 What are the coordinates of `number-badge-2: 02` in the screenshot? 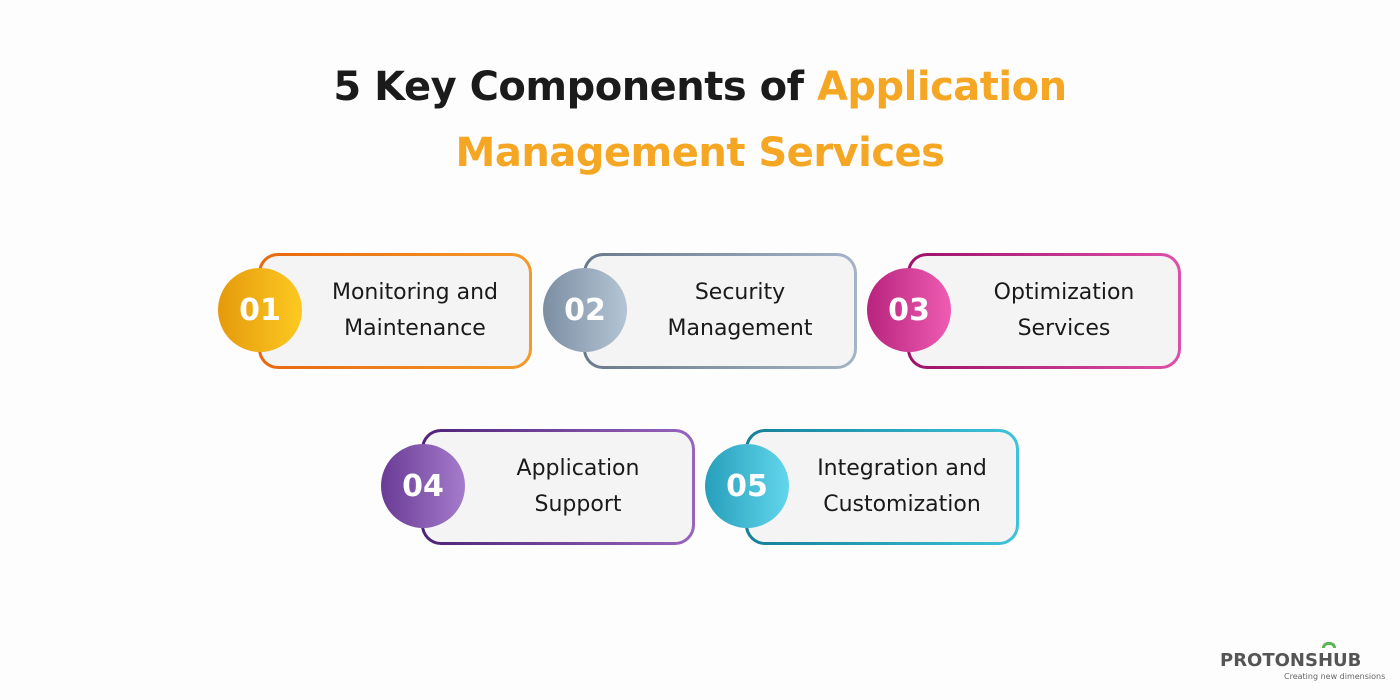 It's located at (585, 310).